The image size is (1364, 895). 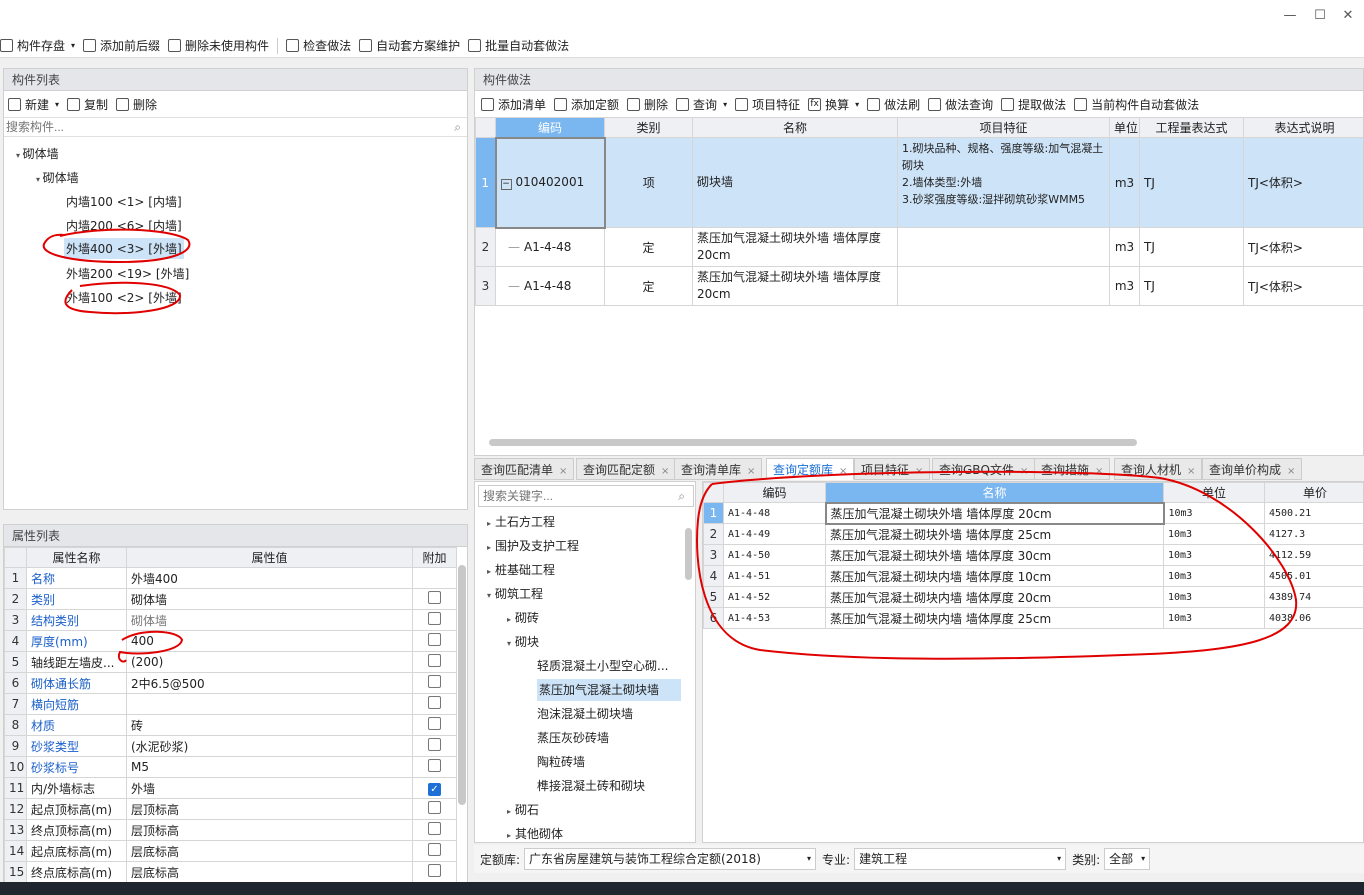 I want to click on auto-plan-button: 自动套方案维护, so click(x=409, y=45).